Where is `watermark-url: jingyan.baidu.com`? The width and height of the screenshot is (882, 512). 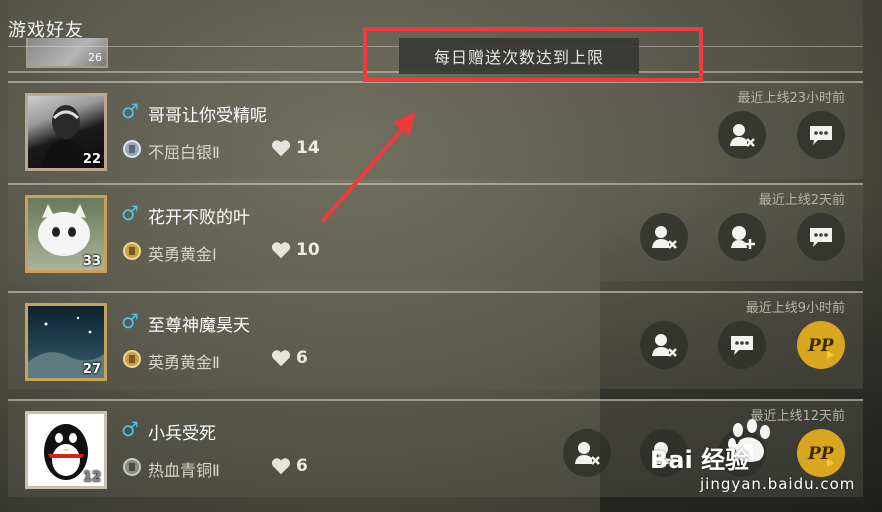
watermark-url: jingyan.baidu.com is located at coordinates (778, 484).